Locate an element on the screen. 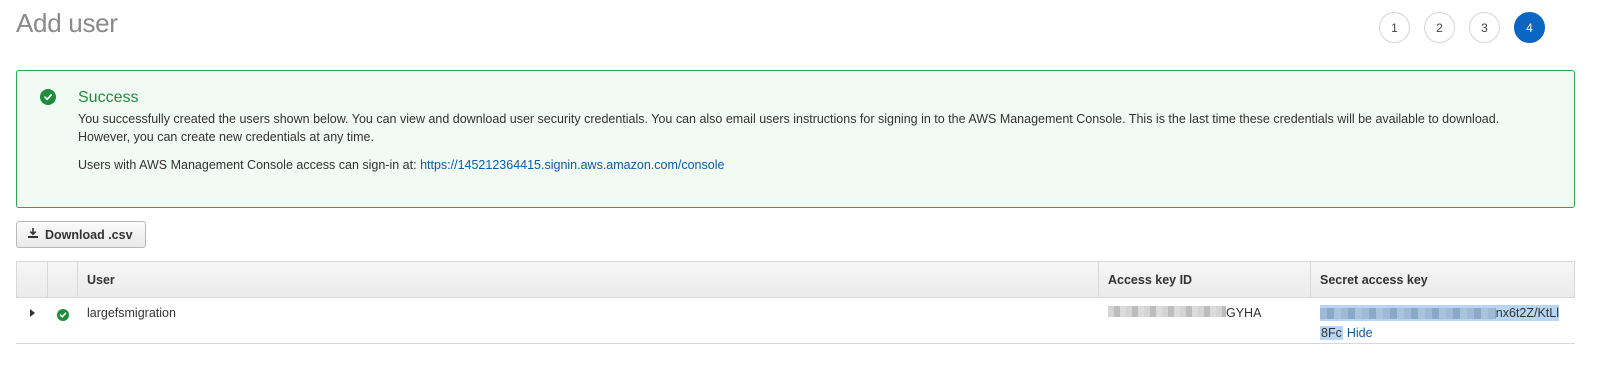 This screenshot has height=392, width=1600. access-key-id-visible: GYHA is located at coordinates (1244, 313).